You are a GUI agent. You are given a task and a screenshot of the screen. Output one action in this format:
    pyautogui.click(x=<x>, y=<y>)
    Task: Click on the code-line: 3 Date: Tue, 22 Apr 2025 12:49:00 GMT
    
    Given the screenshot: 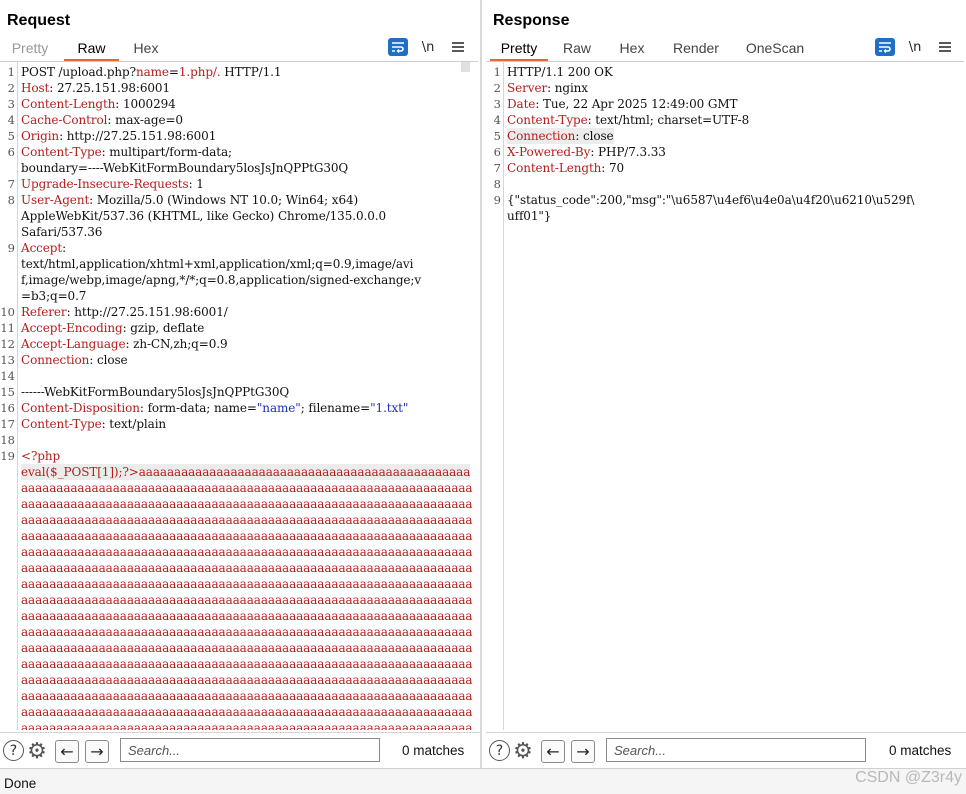 What is the action you would take?
    pyautogui.click(x=726, y=104)
    